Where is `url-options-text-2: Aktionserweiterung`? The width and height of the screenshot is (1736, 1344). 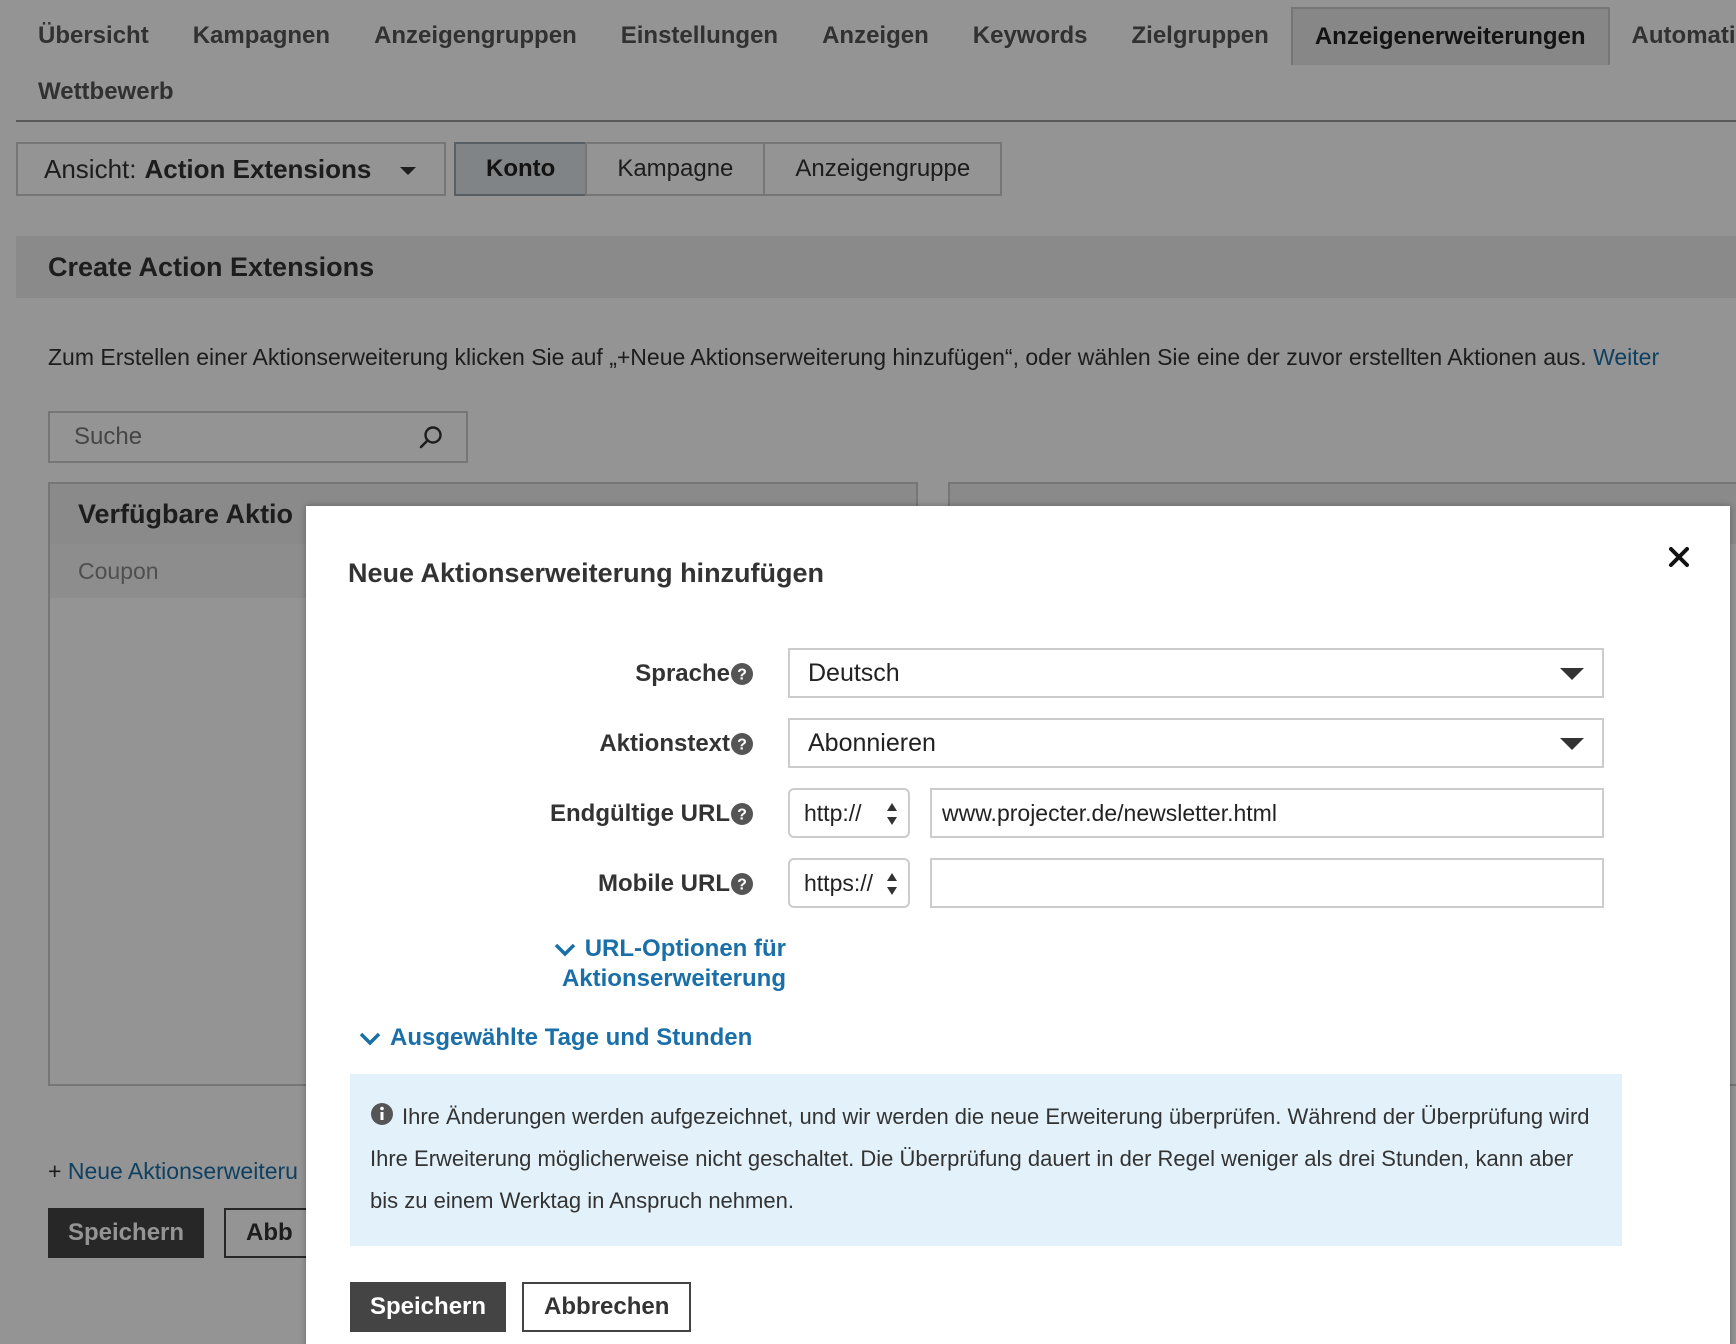 url-options-text-2: Aktionserweiterung is located at coordinates (673, 978).